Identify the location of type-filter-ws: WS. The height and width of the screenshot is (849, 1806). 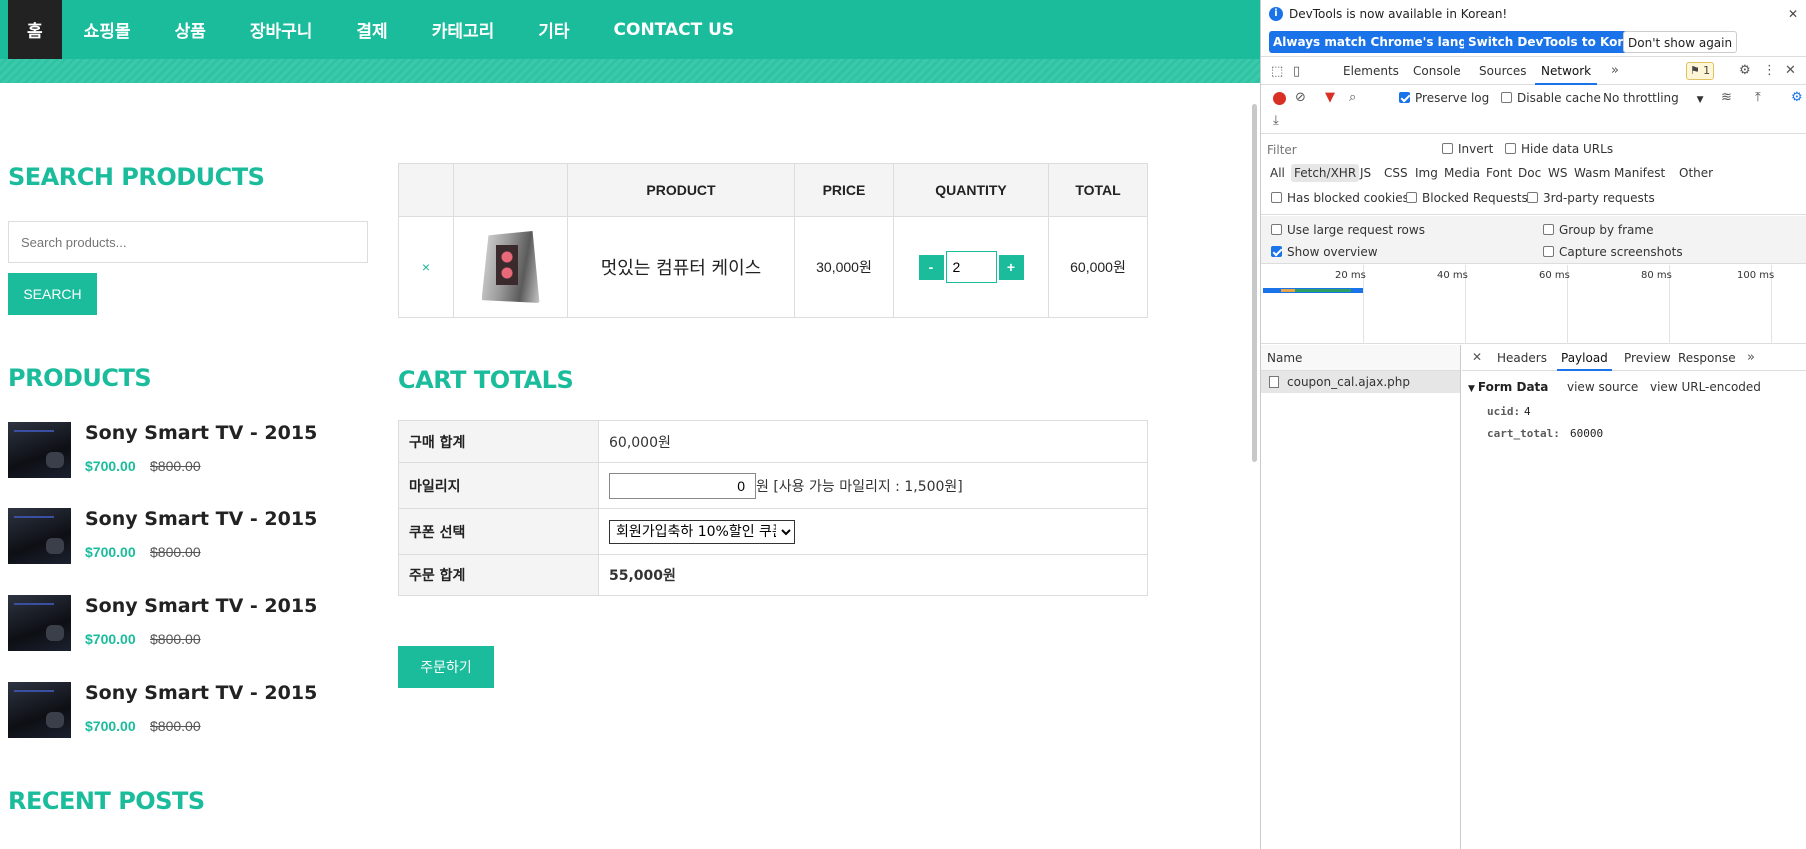
(1557, 173).